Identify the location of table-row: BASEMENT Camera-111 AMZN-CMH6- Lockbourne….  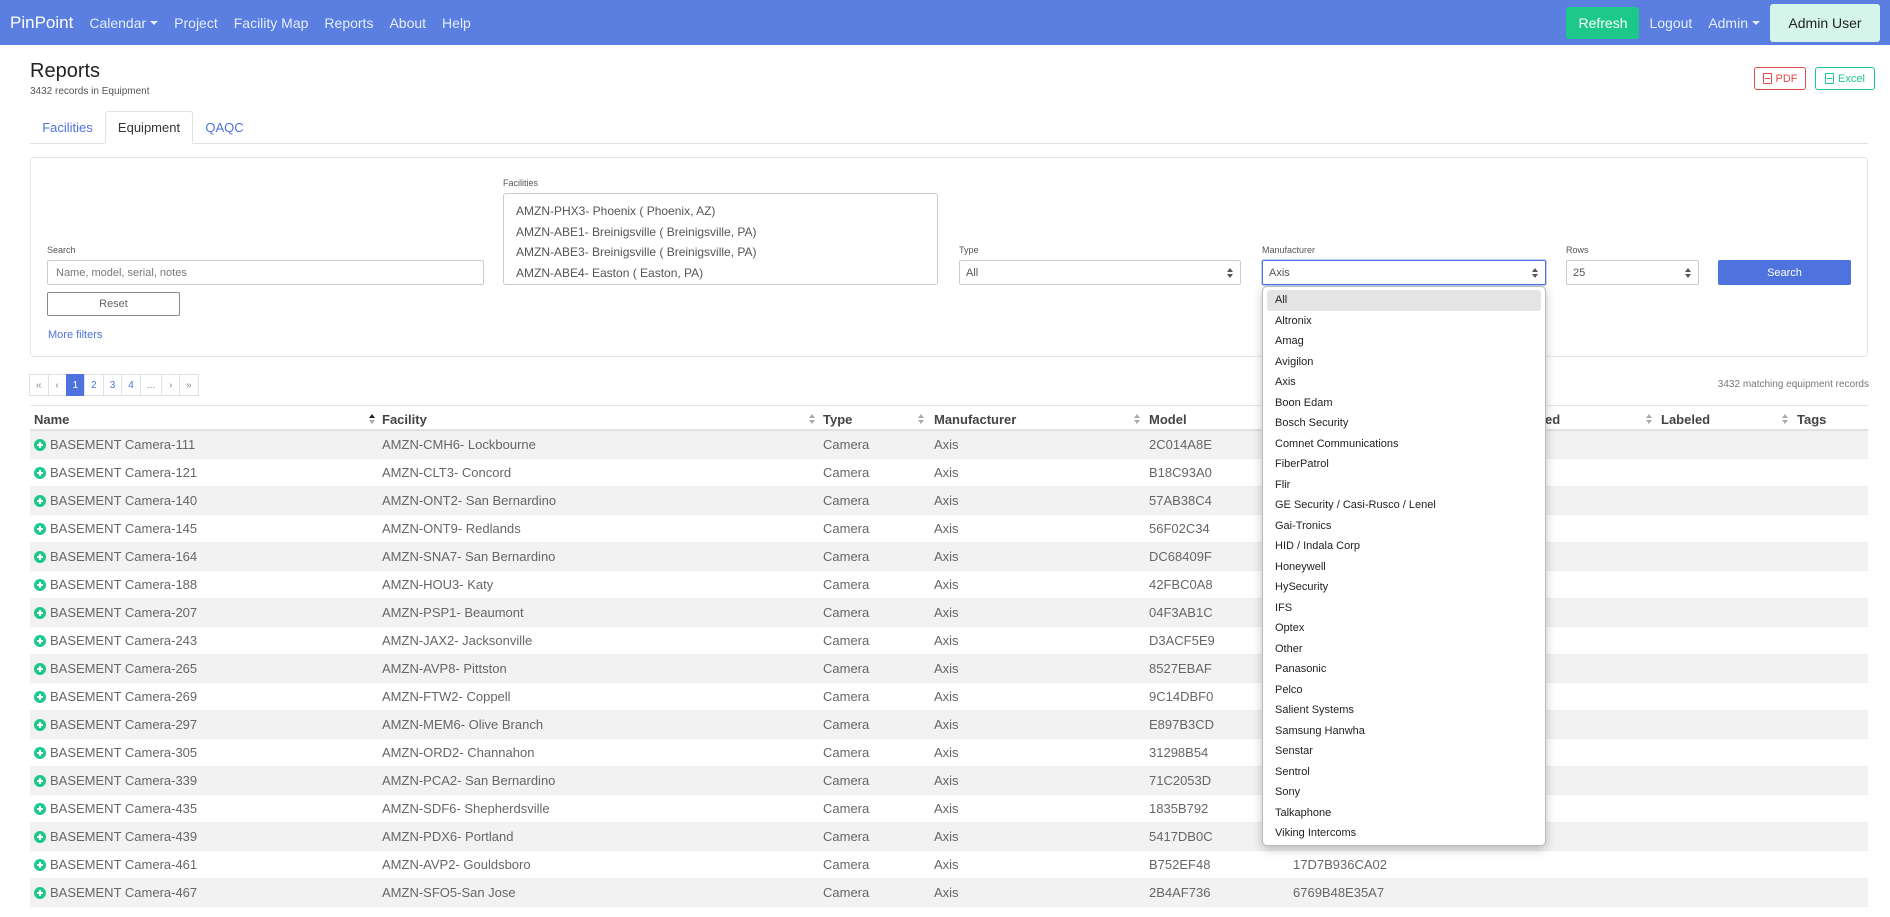
(949, 445).